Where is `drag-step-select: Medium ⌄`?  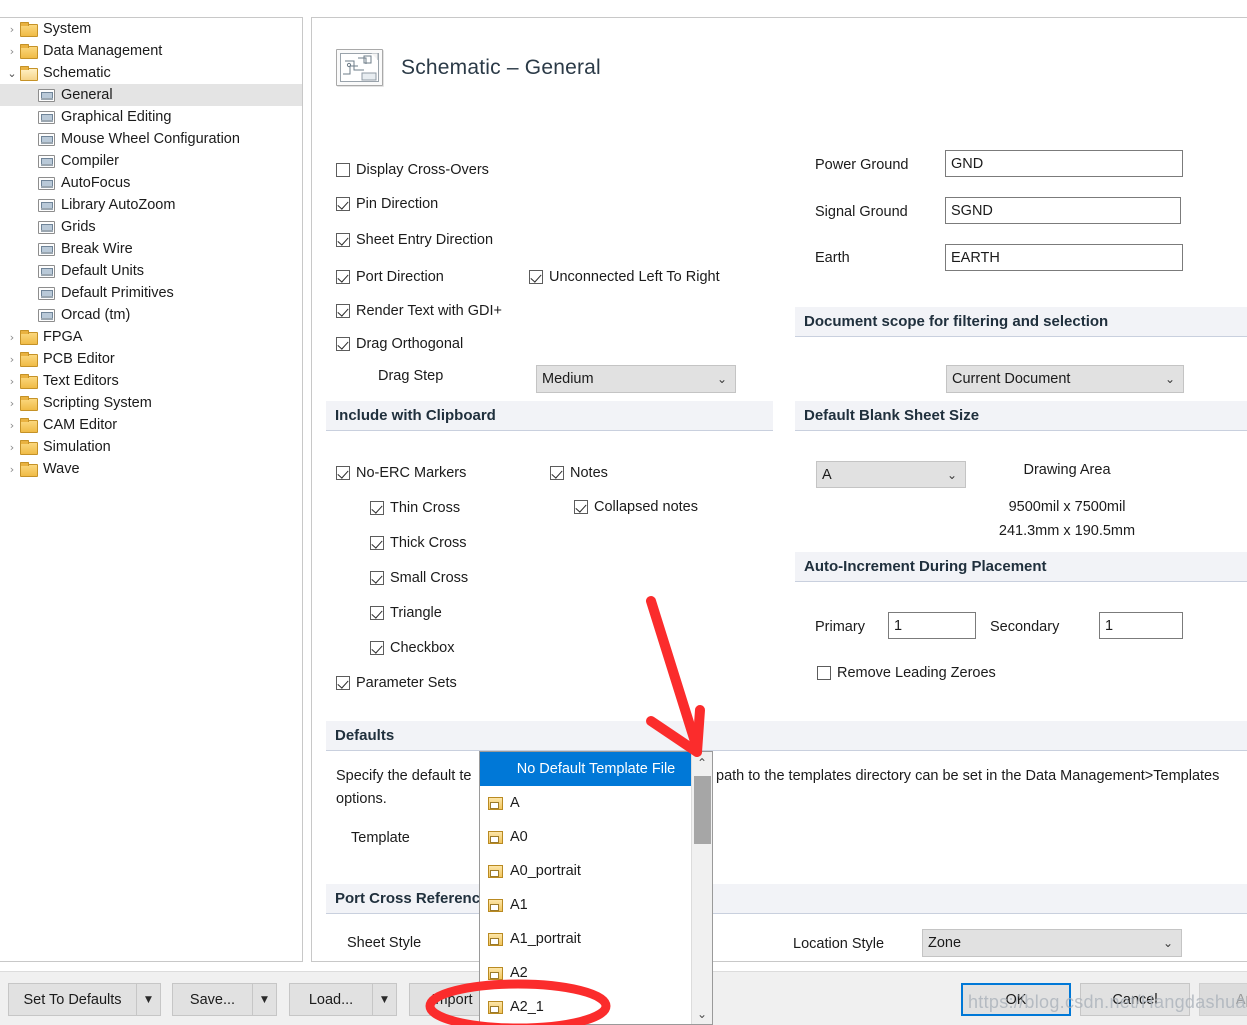
drag-step-select: Medium ⌄ is located at coordinates (636, 379).